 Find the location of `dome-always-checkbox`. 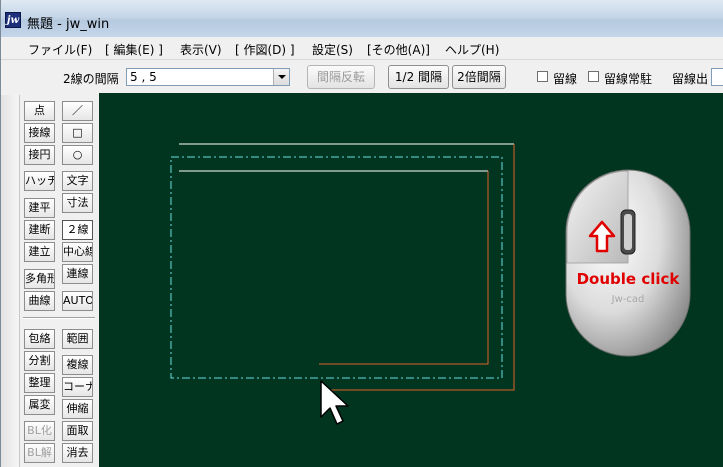

dome-always-checkbox is located at coordinates (593, 76).